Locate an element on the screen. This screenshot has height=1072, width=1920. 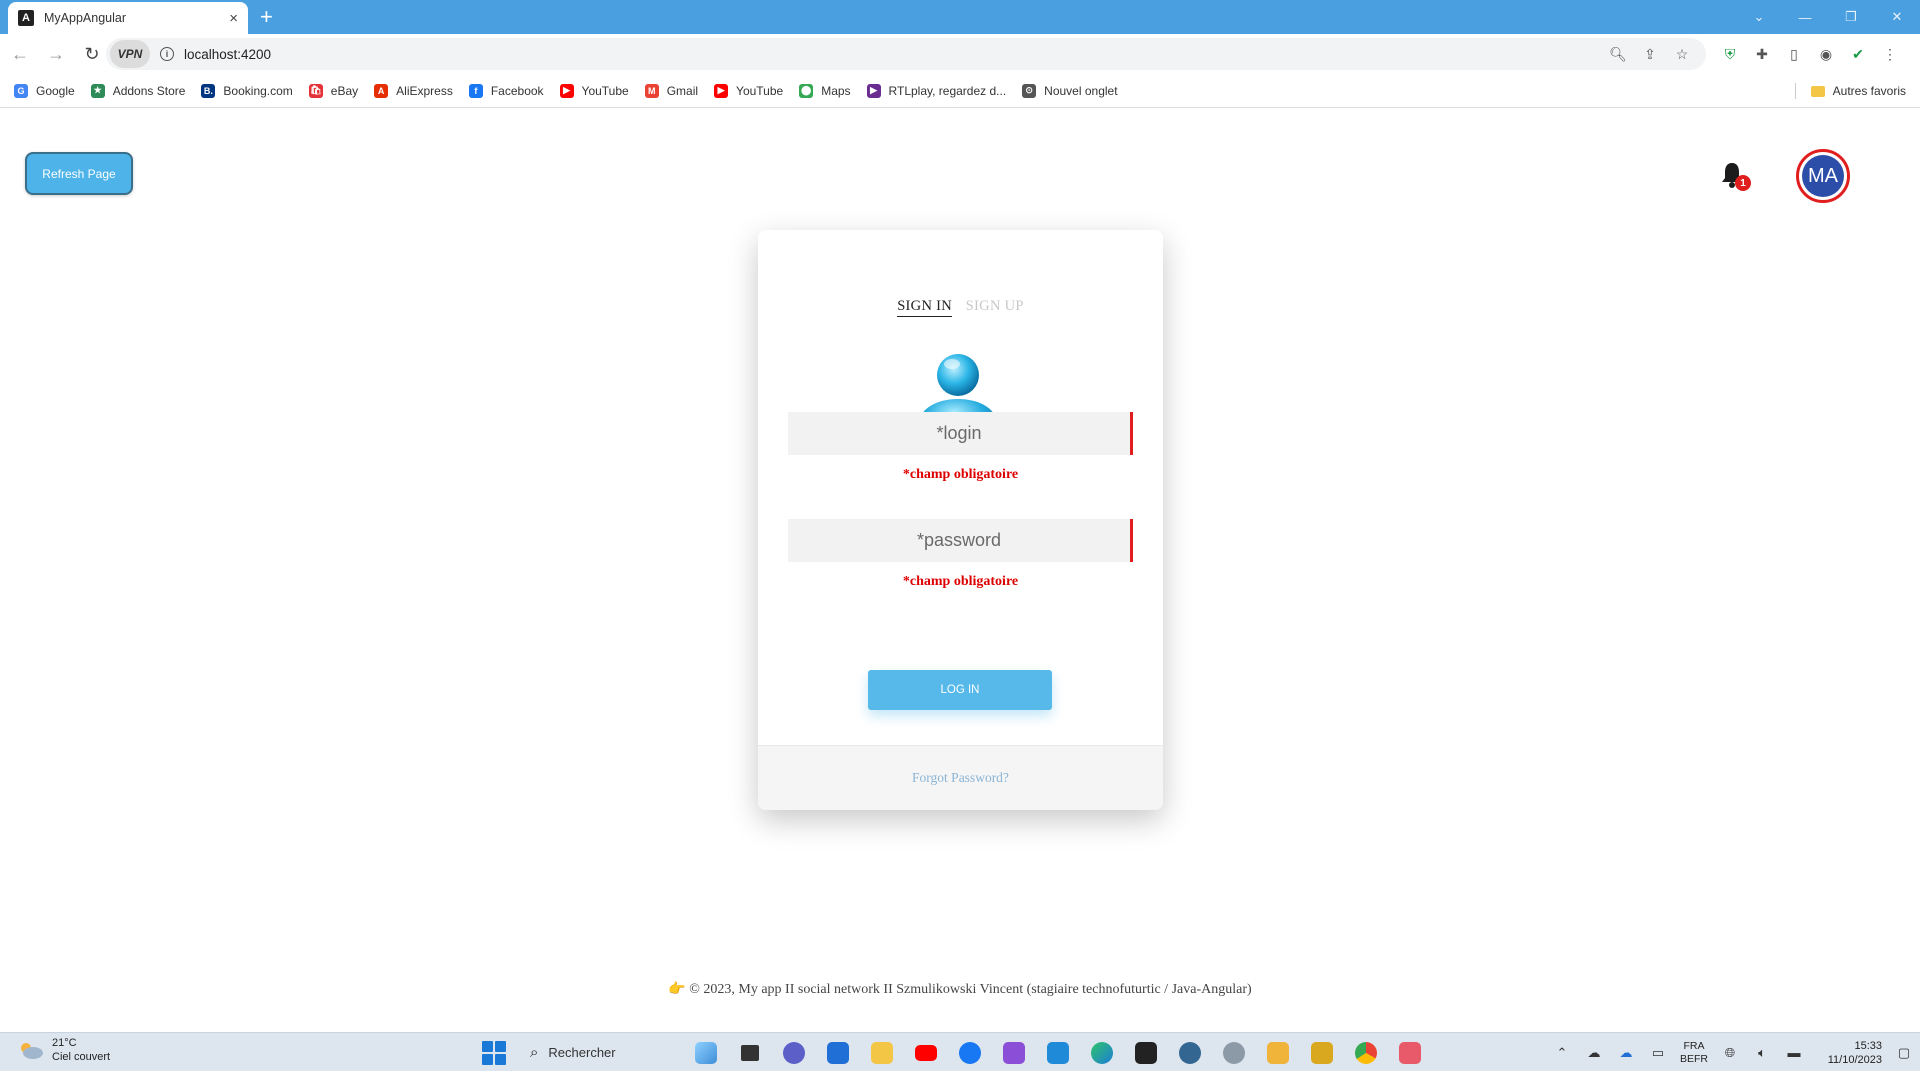
back-icon: ← is located at coordinates (20, 54).